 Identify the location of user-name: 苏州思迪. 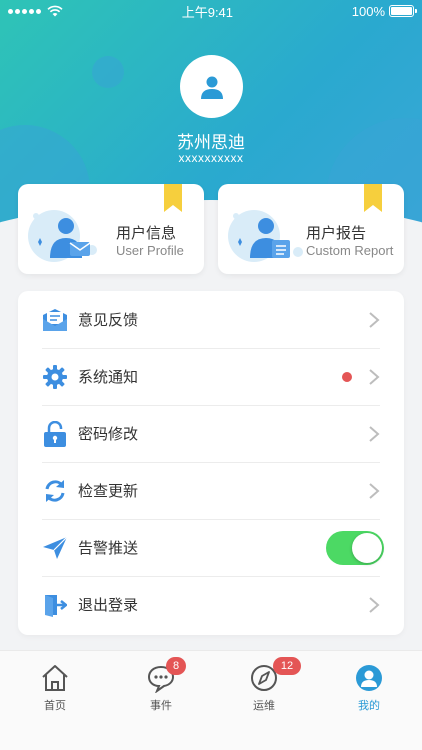
(211, 142).